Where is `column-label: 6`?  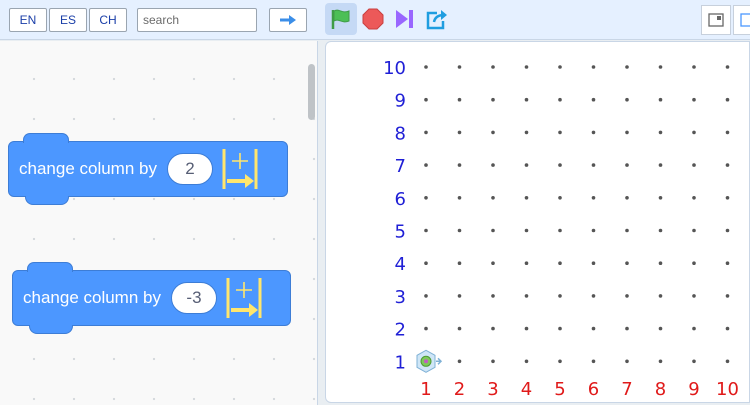
column-label: 6 is located at coordinates (593, 389).